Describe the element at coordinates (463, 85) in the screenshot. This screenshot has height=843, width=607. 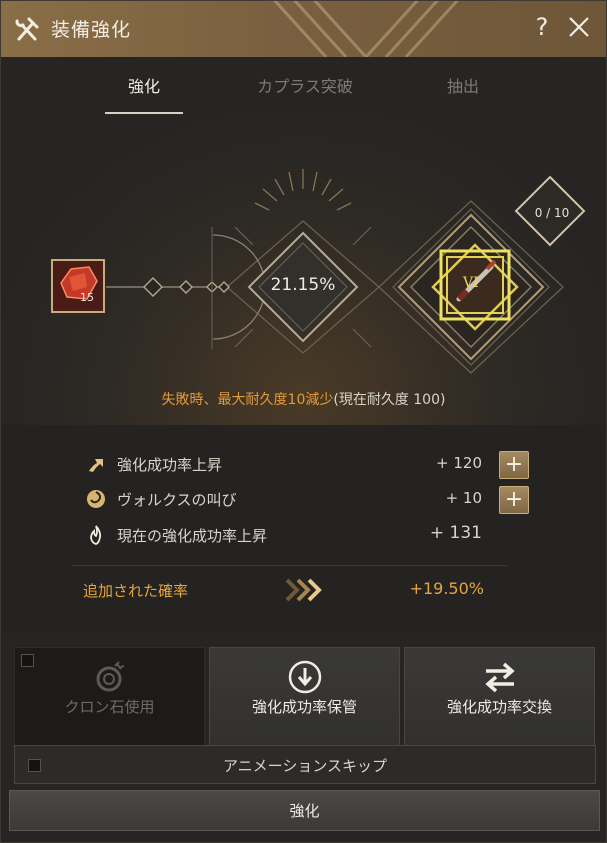
I see `tab-extract: 抽出` at that location.